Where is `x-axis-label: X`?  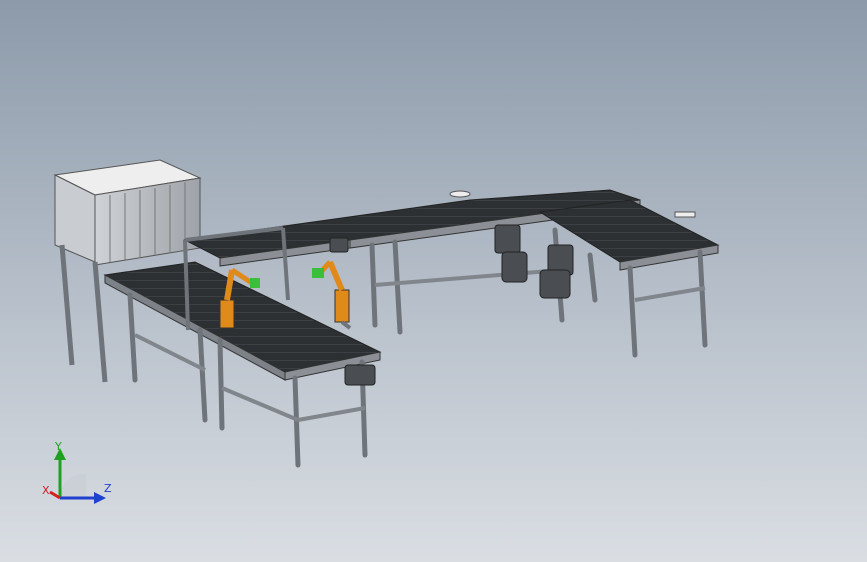 x-axis-label: X is located at coordinates (46, 490).